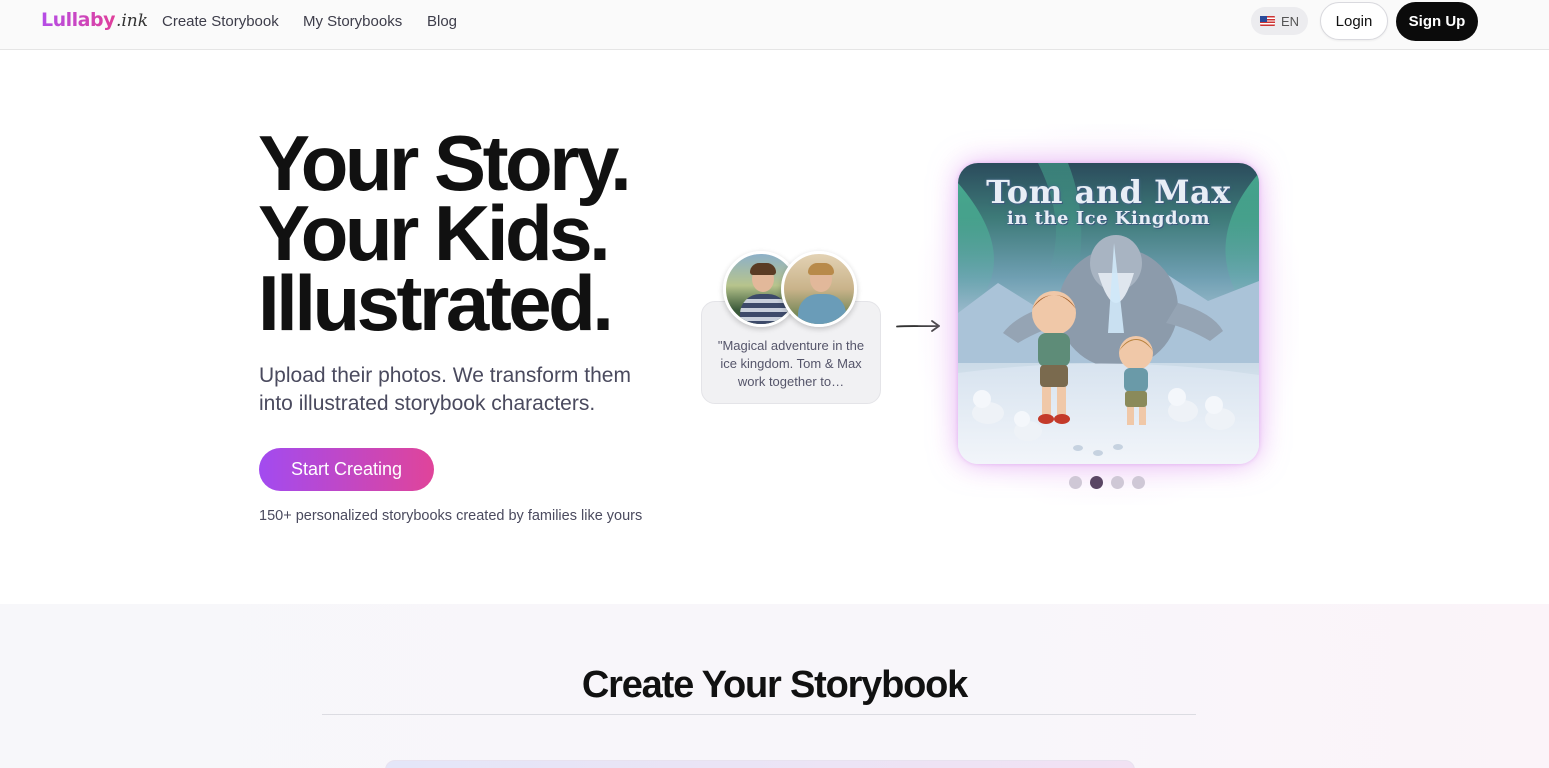 The image size is (1549, 768). I want to click on signup-button: Sign Up, so click(1437, 21).